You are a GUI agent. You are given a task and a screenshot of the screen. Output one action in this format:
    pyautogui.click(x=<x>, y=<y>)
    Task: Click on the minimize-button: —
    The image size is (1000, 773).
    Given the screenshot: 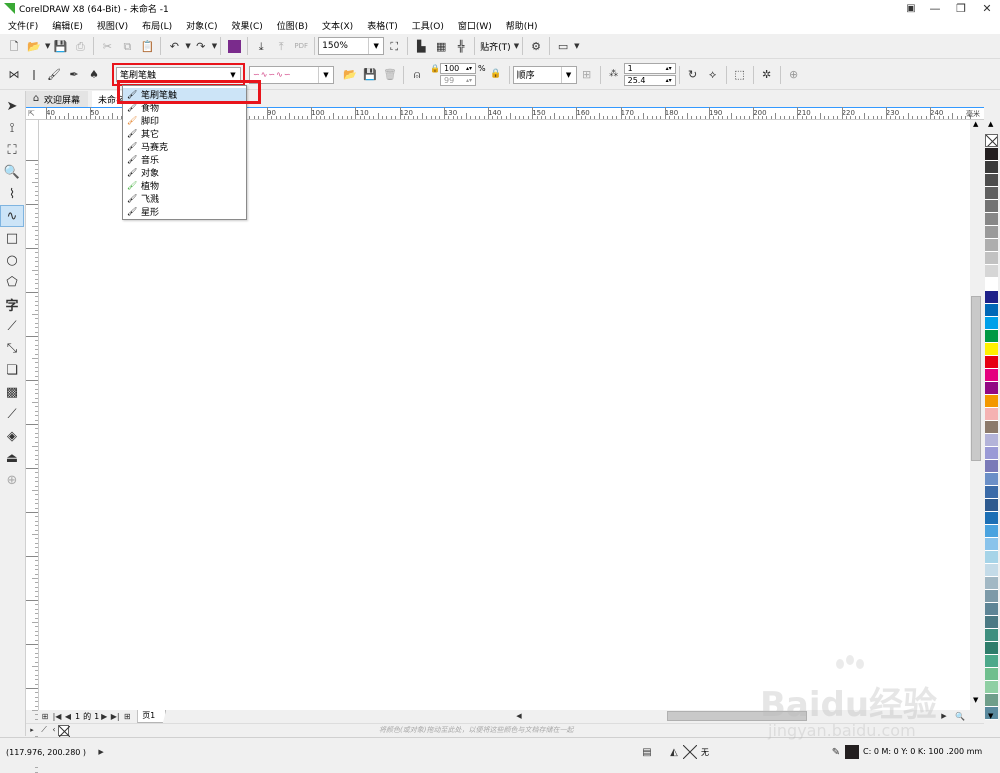 What is the action you would take?
    pyautogui.click(x=935, y=9)
    